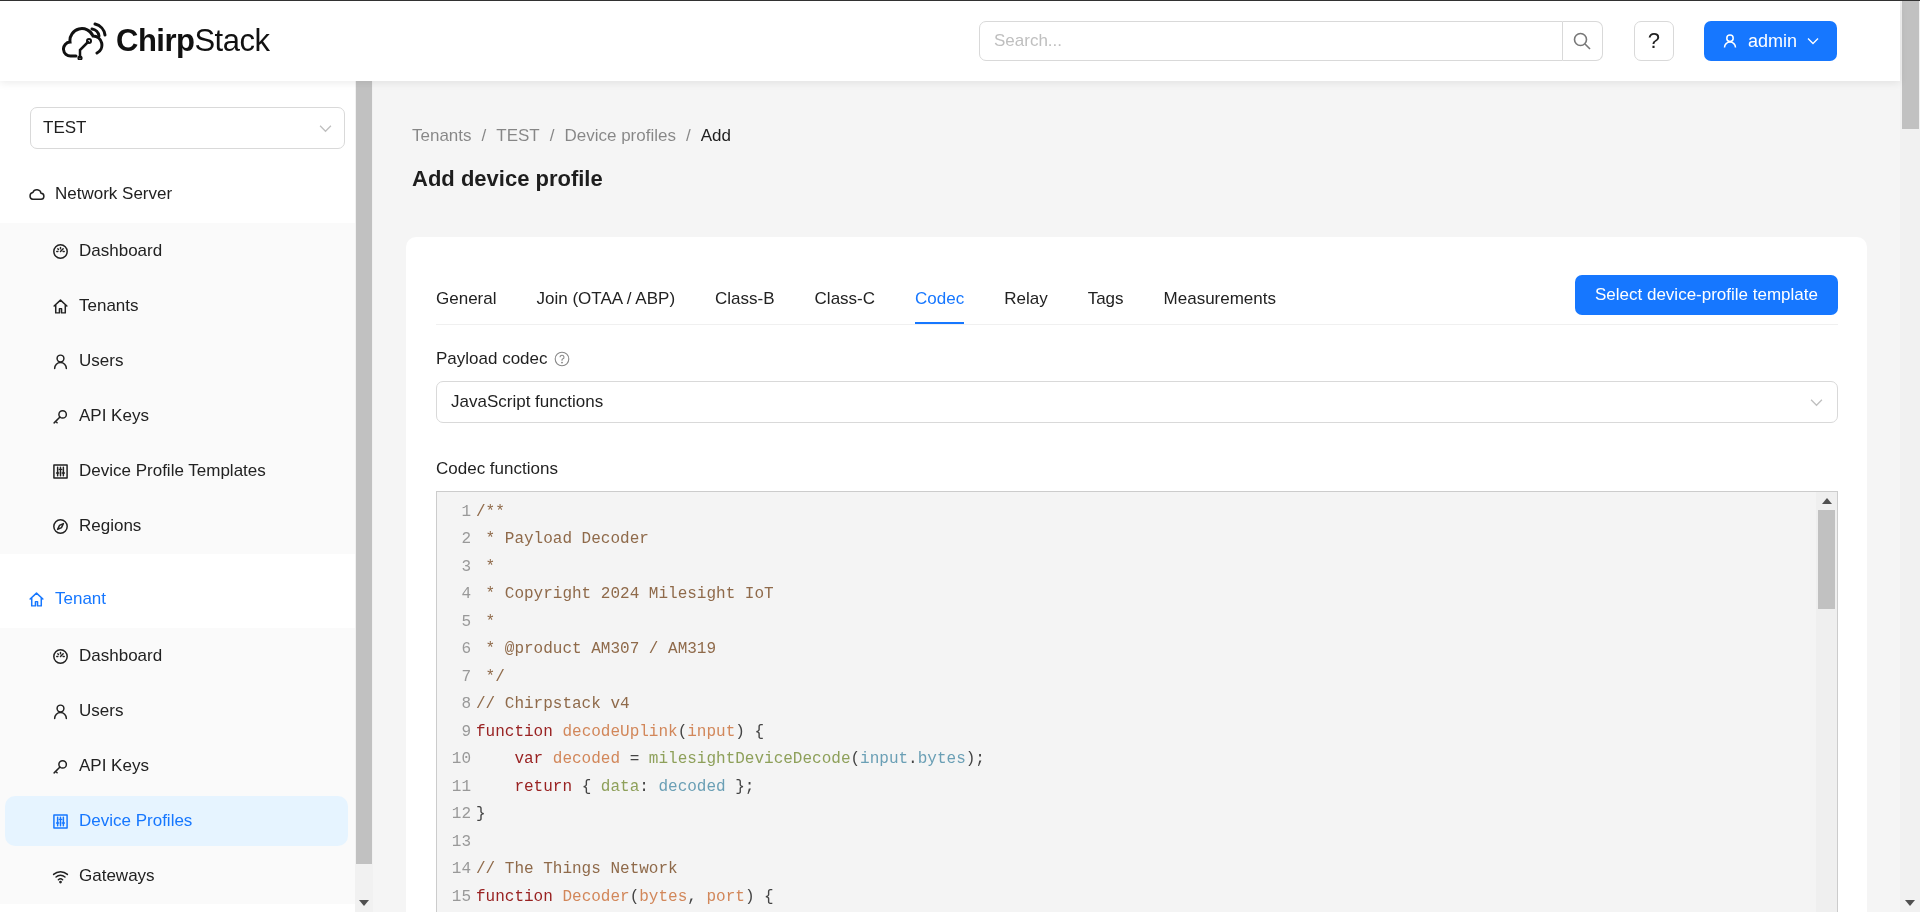 Image resolution: width=1920 pixels, height=912 pixels. What do you see at coordinates (466, 621) in the screenshot?
I see `line-number: 5` at bounding box center [466, 621].